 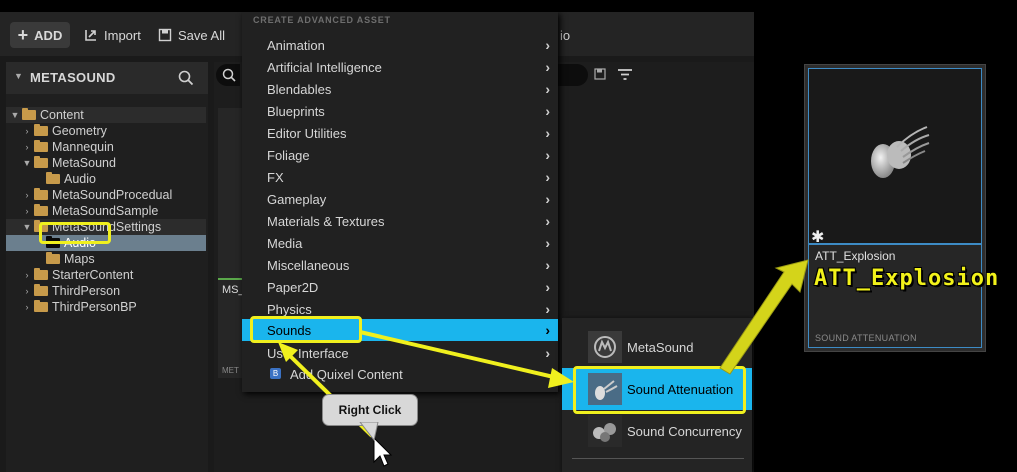 What do you see at coordinates (400, 133) in the screenshot?
I see `menu-item-editor-utilities: Editor Utilities ›` at bounding box center [400, 133].